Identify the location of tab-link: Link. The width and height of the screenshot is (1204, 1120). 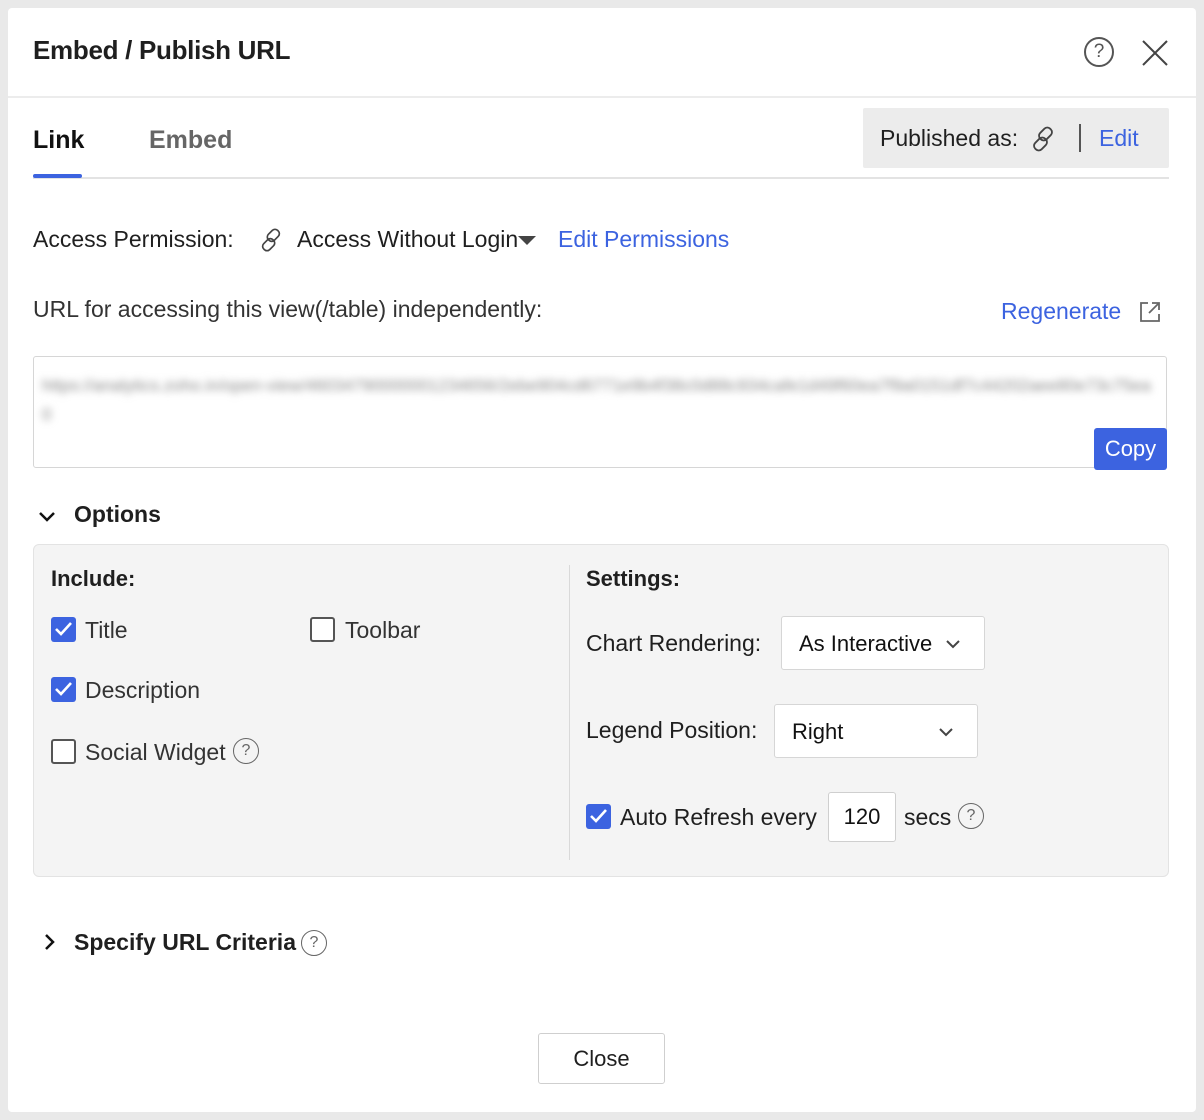
(58, 140).